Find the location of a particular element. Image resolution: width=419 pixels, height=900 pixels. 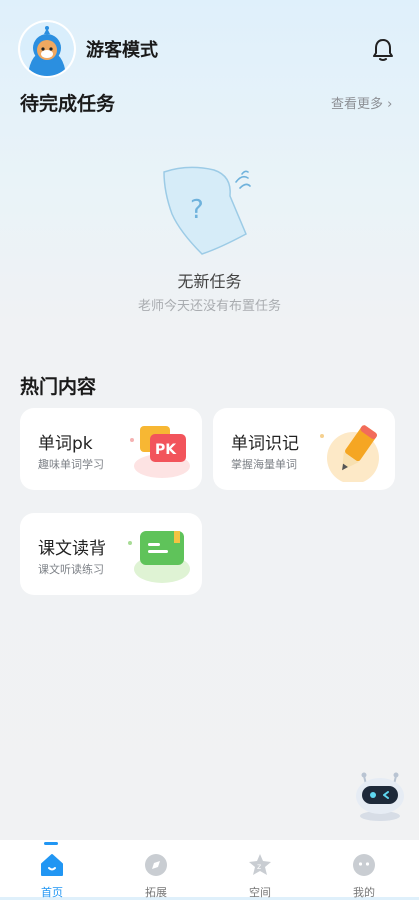

nav-label-space: 空间 is located at coordinates (260, 892).